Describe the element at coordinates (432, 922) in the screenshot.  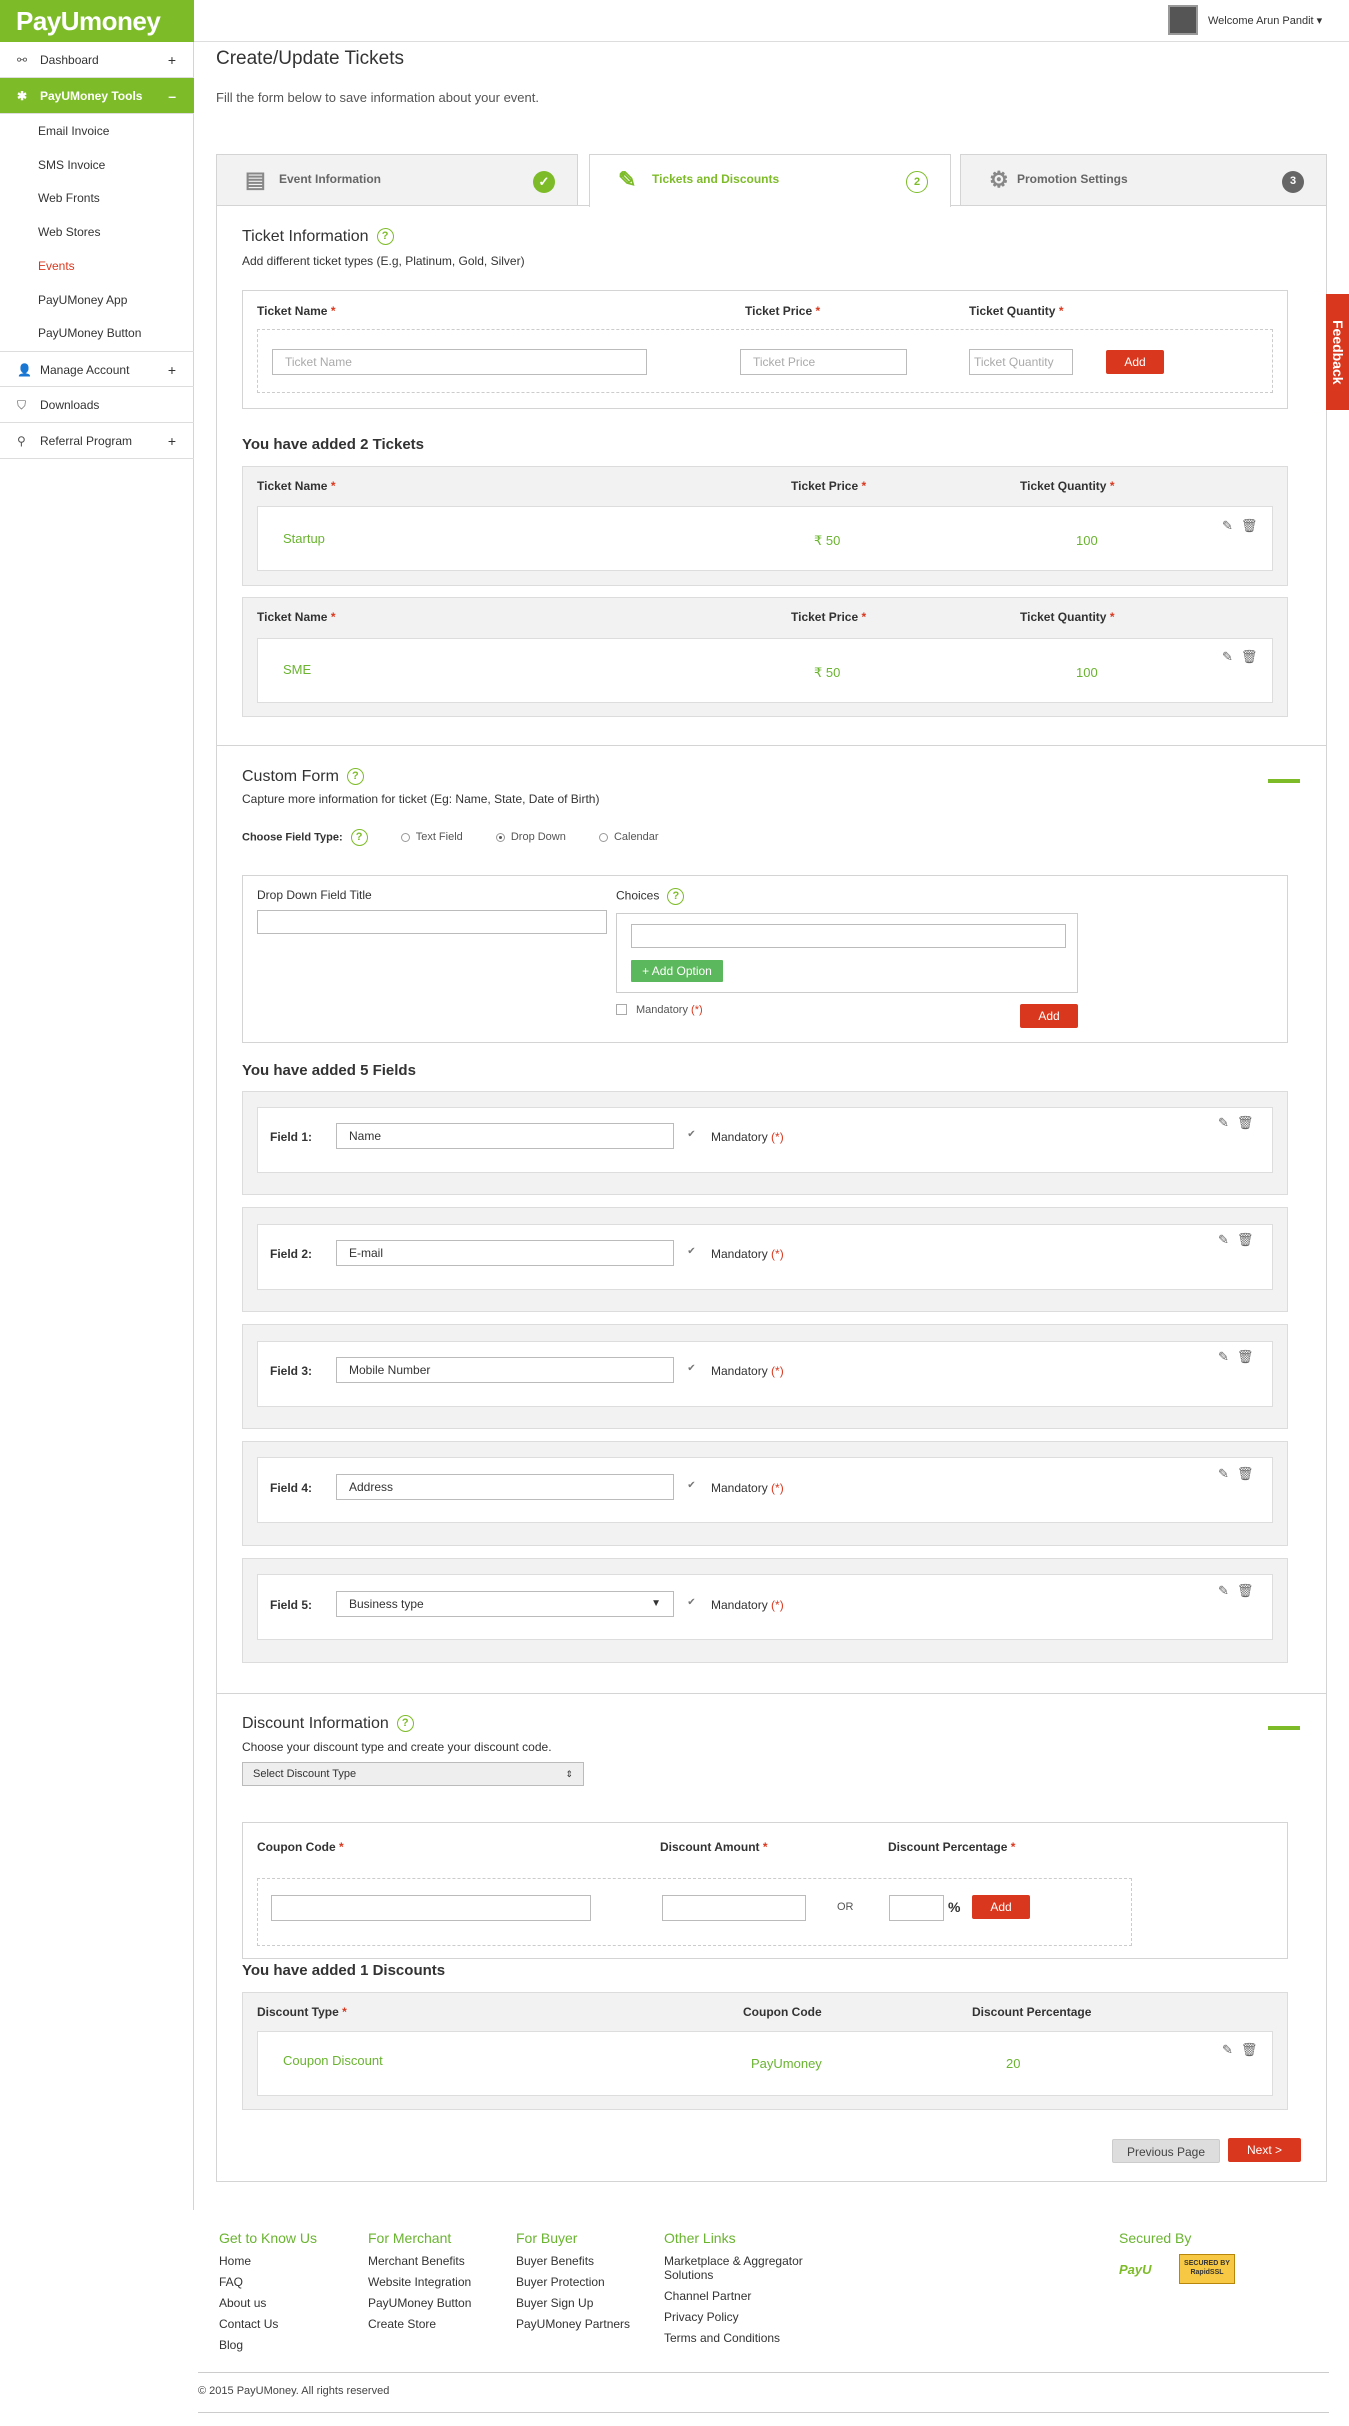
I see `dropdown-title-input` at that location.